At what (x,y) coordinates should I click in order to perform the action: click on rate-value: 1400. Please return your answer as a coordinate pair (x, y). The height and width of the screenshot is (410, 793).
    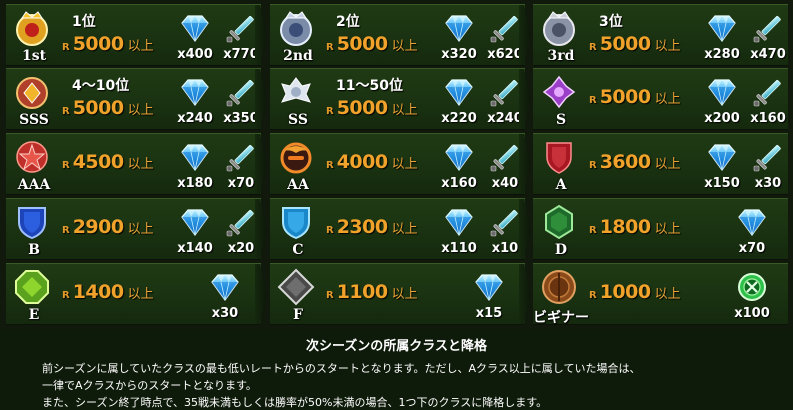
    Looking at the image, I should click on (98, 292).